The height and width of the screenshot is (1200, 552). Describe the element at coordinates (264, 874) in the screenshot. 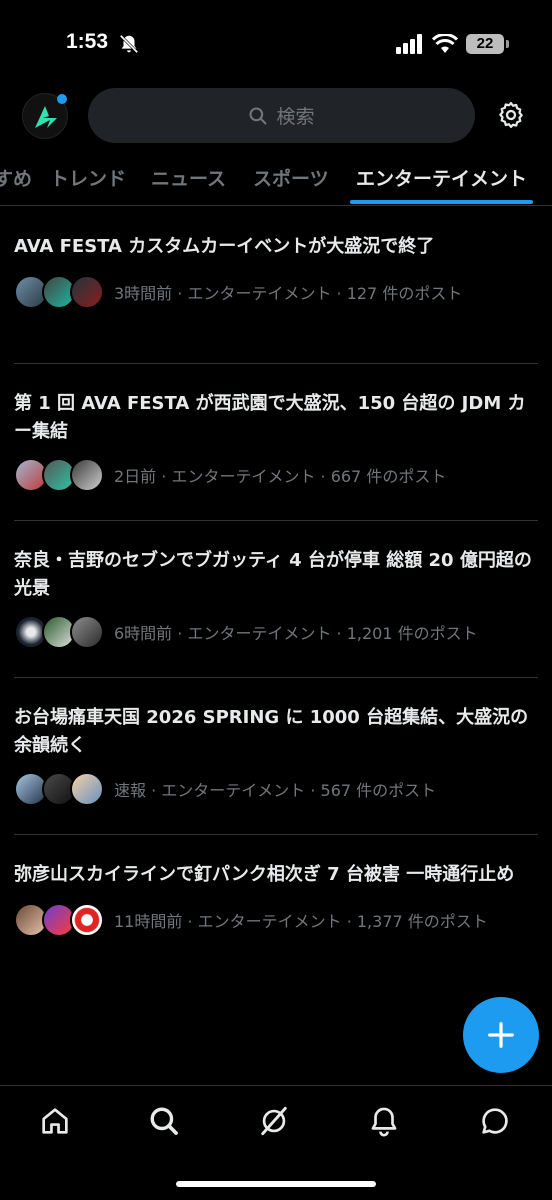

I see `trend-title: 弥彦山スカイラインで釘パンク相次ぎ 7 台被害 一時通行止め` at that location.